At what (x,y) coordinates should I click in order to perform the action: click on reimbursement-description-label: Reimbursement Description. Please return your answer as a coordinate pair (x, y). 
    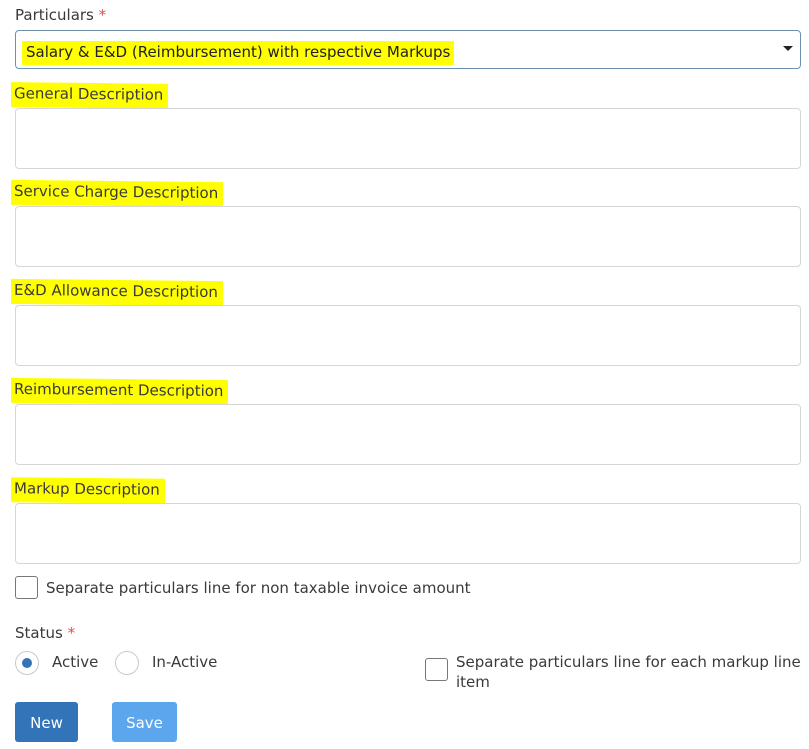
    Looking at the image, I should click on (120, 391).